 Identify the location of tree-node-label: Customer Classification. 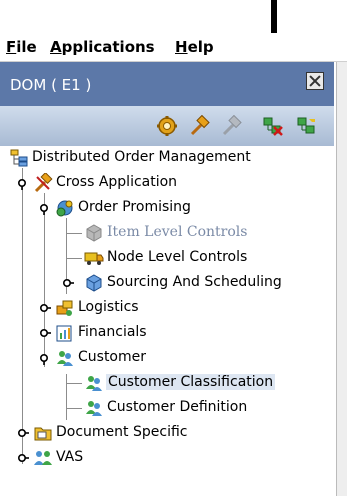
(191, 382).